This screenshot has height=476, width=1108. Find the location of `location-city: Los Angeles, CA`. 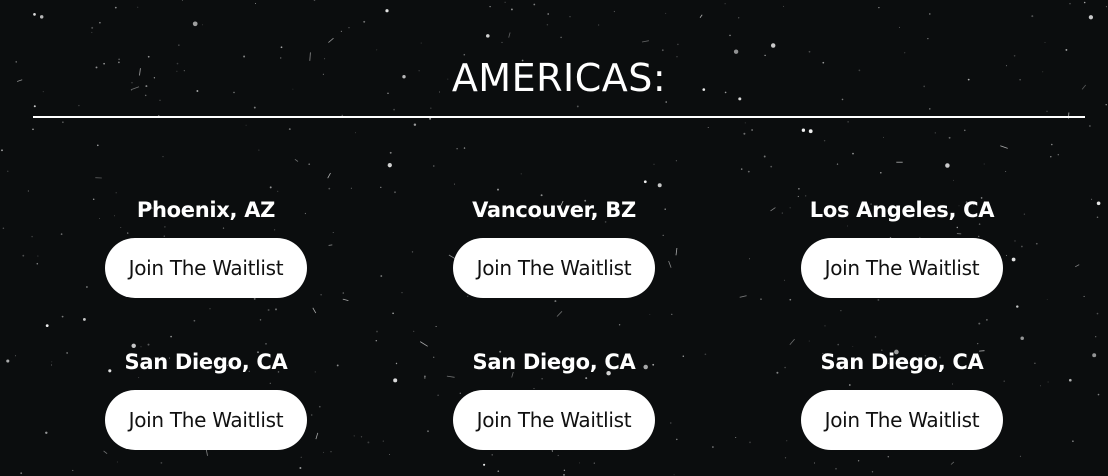

location-city: Los Angeles, CA is located at coordinates (902, 210).